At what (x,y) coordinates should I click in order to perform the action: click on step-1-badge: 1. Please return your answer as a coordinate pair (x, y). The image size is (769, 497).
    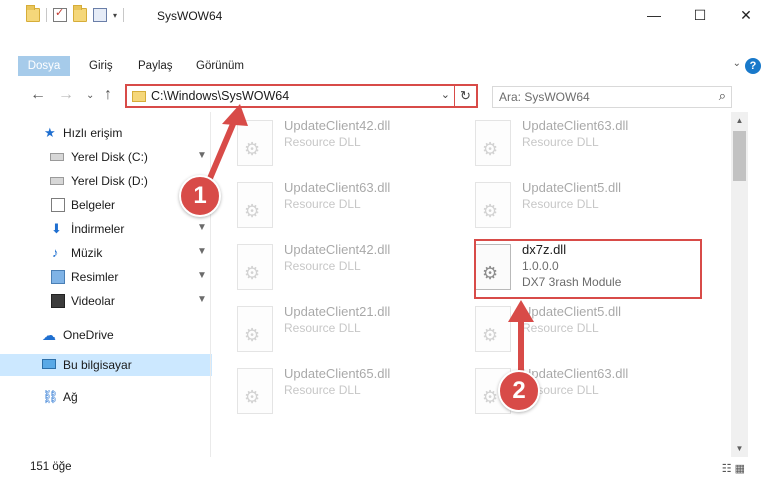
    Looking at the image, I should click on (200, 196).